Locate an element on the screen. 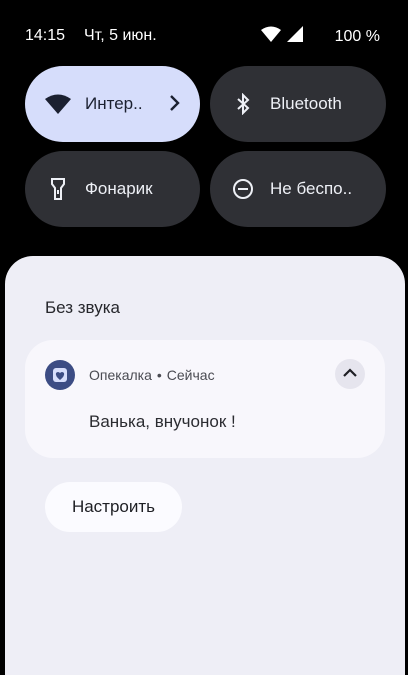 This screenshot has height=675, width=408. app-name: Опекалка is located at coordinates (120, 375).